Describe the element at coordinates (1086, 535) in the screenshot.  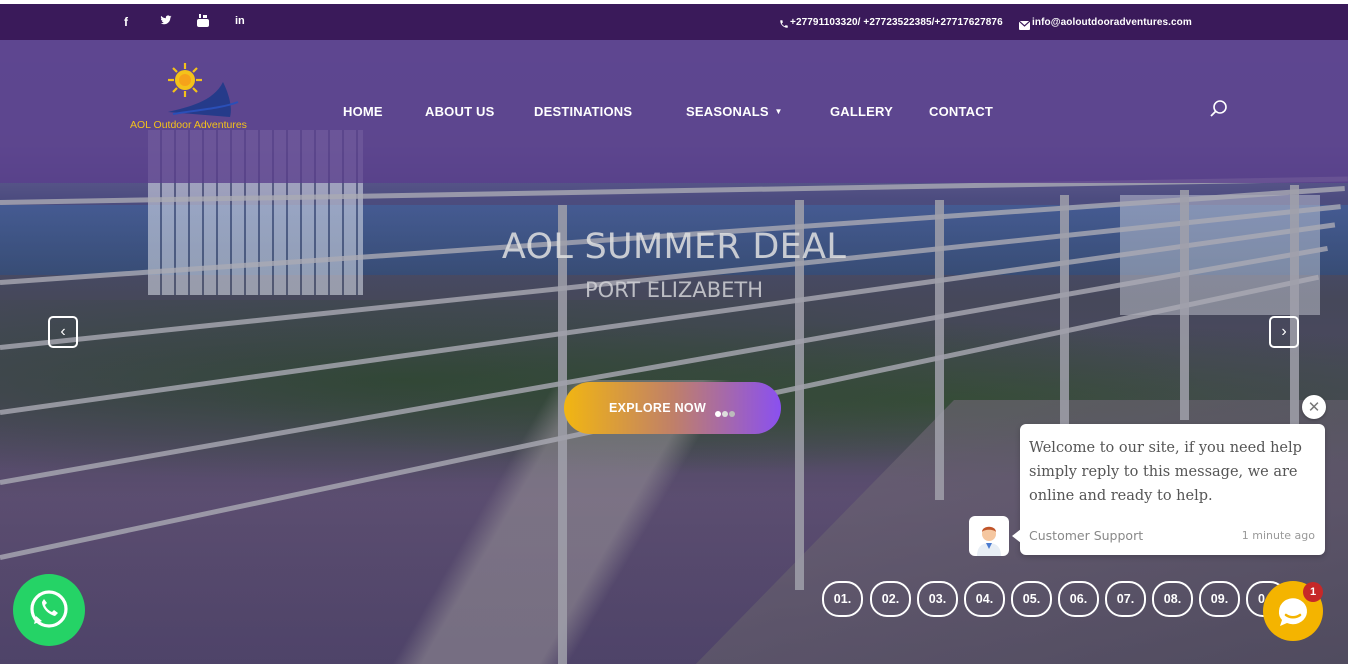
I see `chat-agent-name: Customer Support` at that location.